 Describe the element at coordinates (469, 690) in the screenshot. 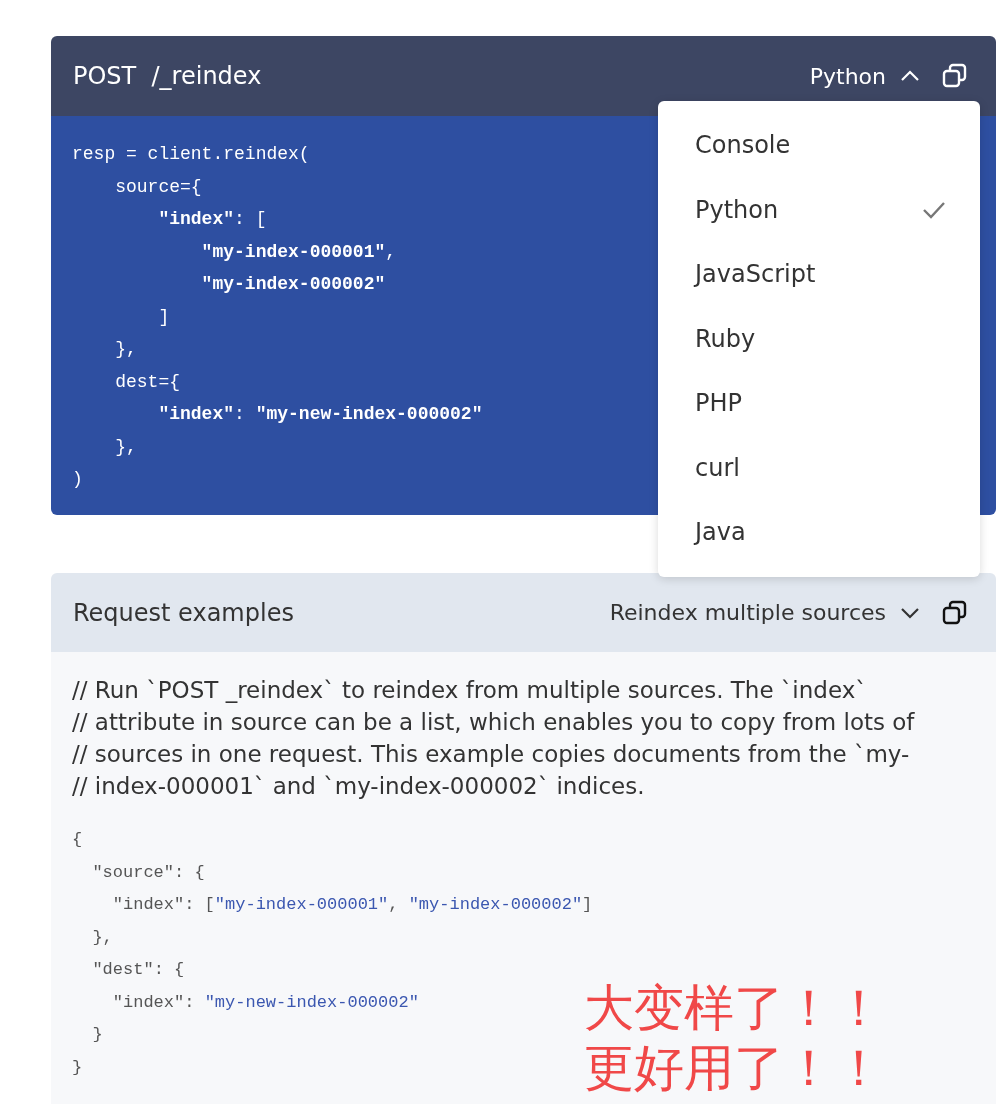

I see `comment-line: // Run `POST _reindex` to reindex from multiple sources. The `index`` at that location.